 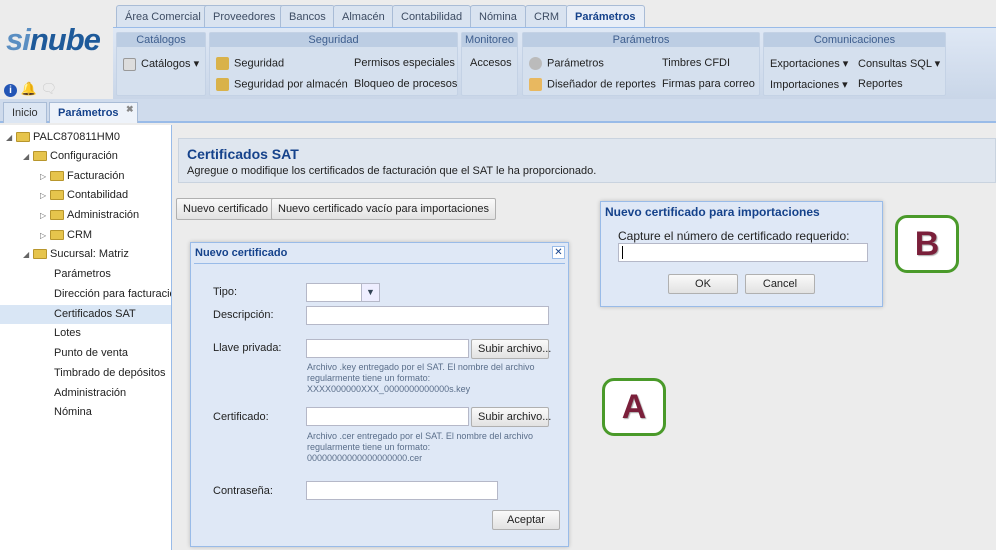 I want to click on reportes-button: Reportes, so click(x=880, y=84).